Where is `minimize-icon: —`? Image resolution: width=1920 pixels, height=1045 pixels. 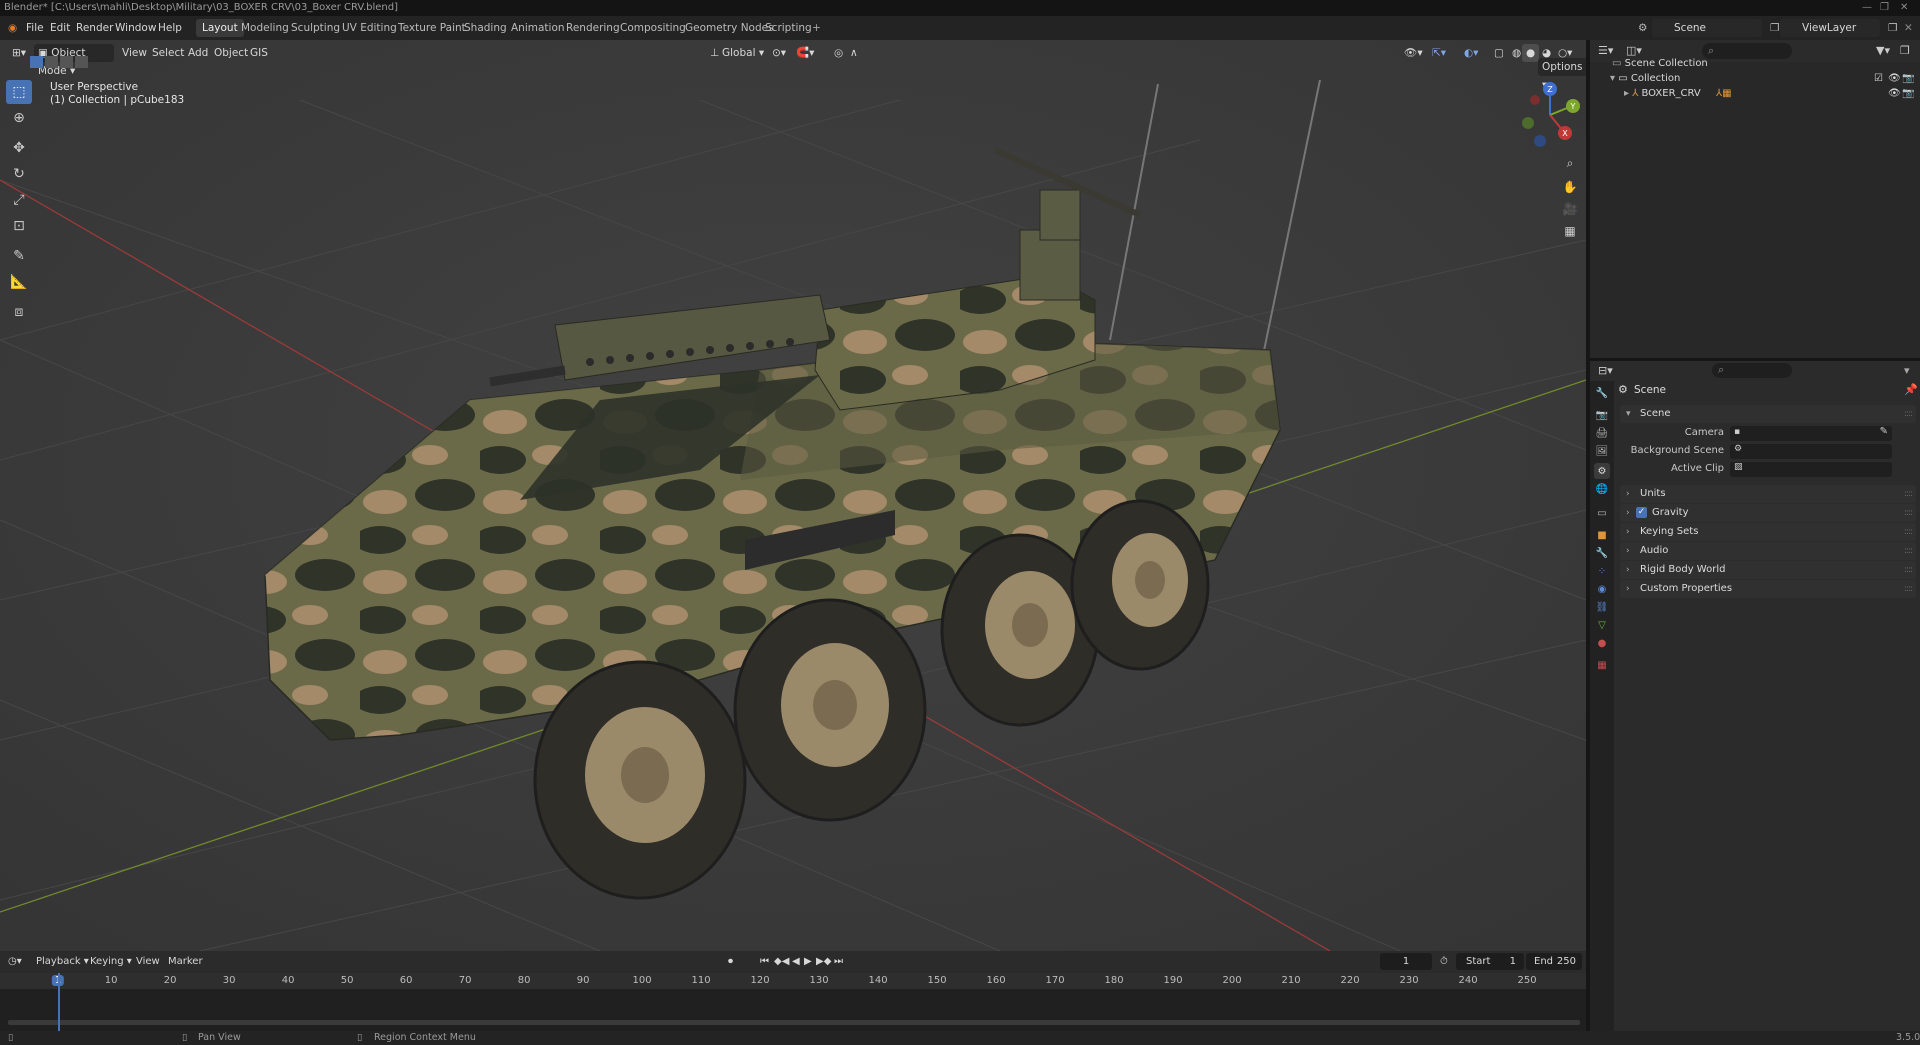 minimize-icon: — is located at coordinates (1867, 8).